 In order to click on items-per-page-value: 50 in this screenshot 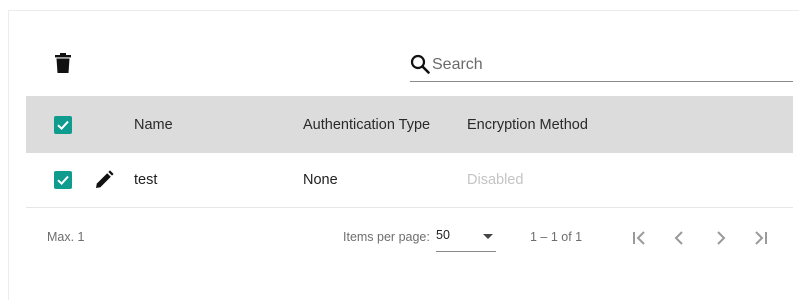, I will do `click(443, 235)`.